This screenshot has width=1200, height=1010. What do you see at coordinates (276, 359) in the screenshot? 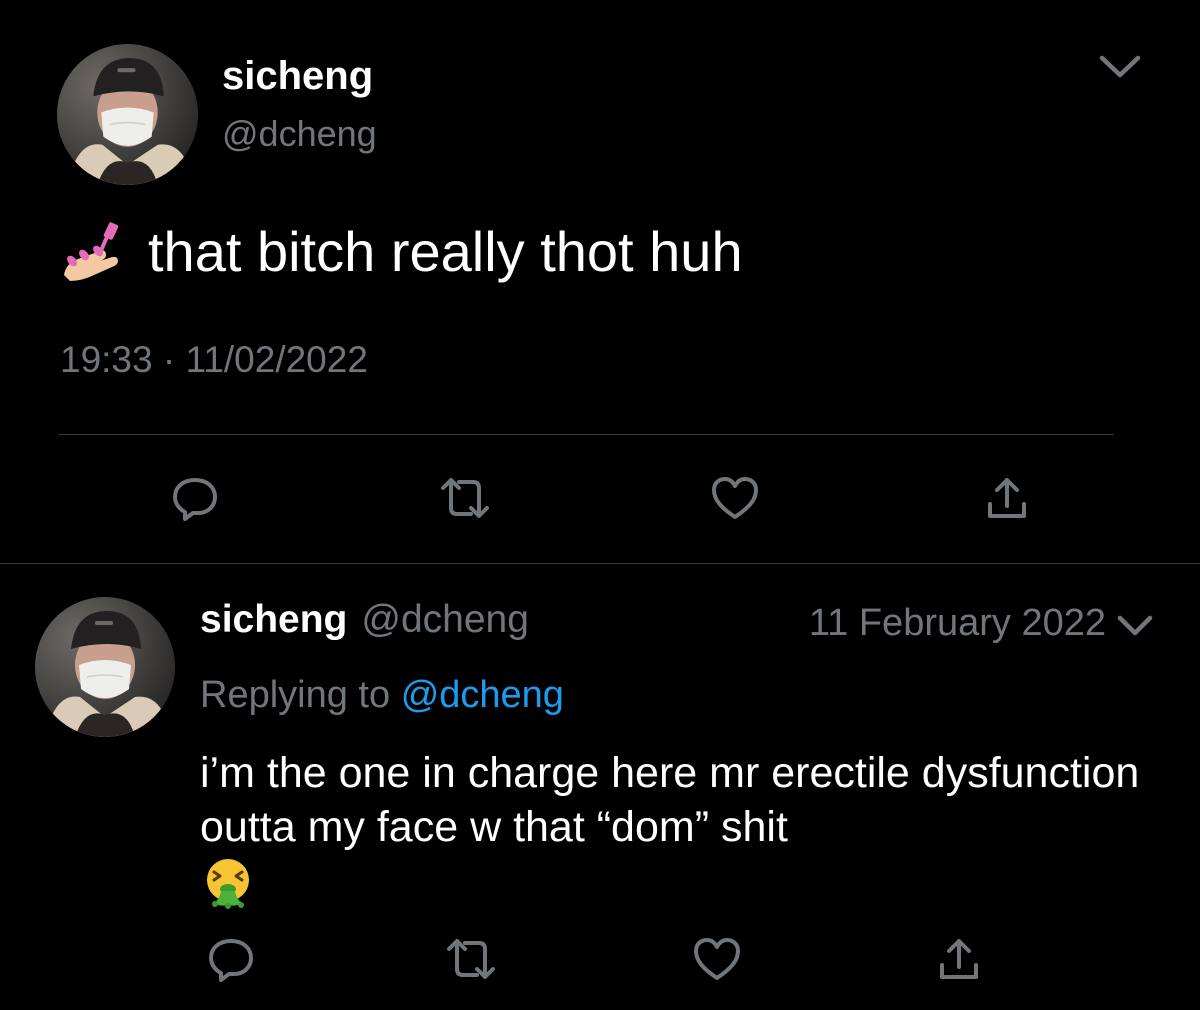
I see `tweet-date: 11/02/2022` at bounding box center [276, 359].